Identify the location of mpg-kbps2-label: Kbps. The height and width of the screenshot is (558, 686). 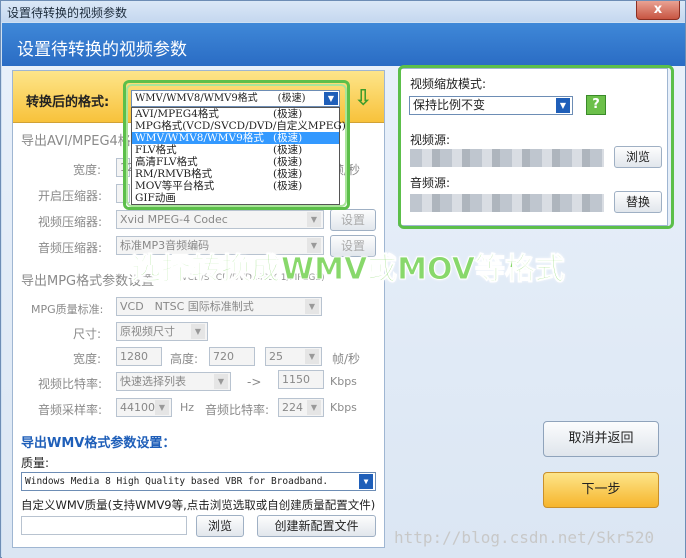
(343, 407).